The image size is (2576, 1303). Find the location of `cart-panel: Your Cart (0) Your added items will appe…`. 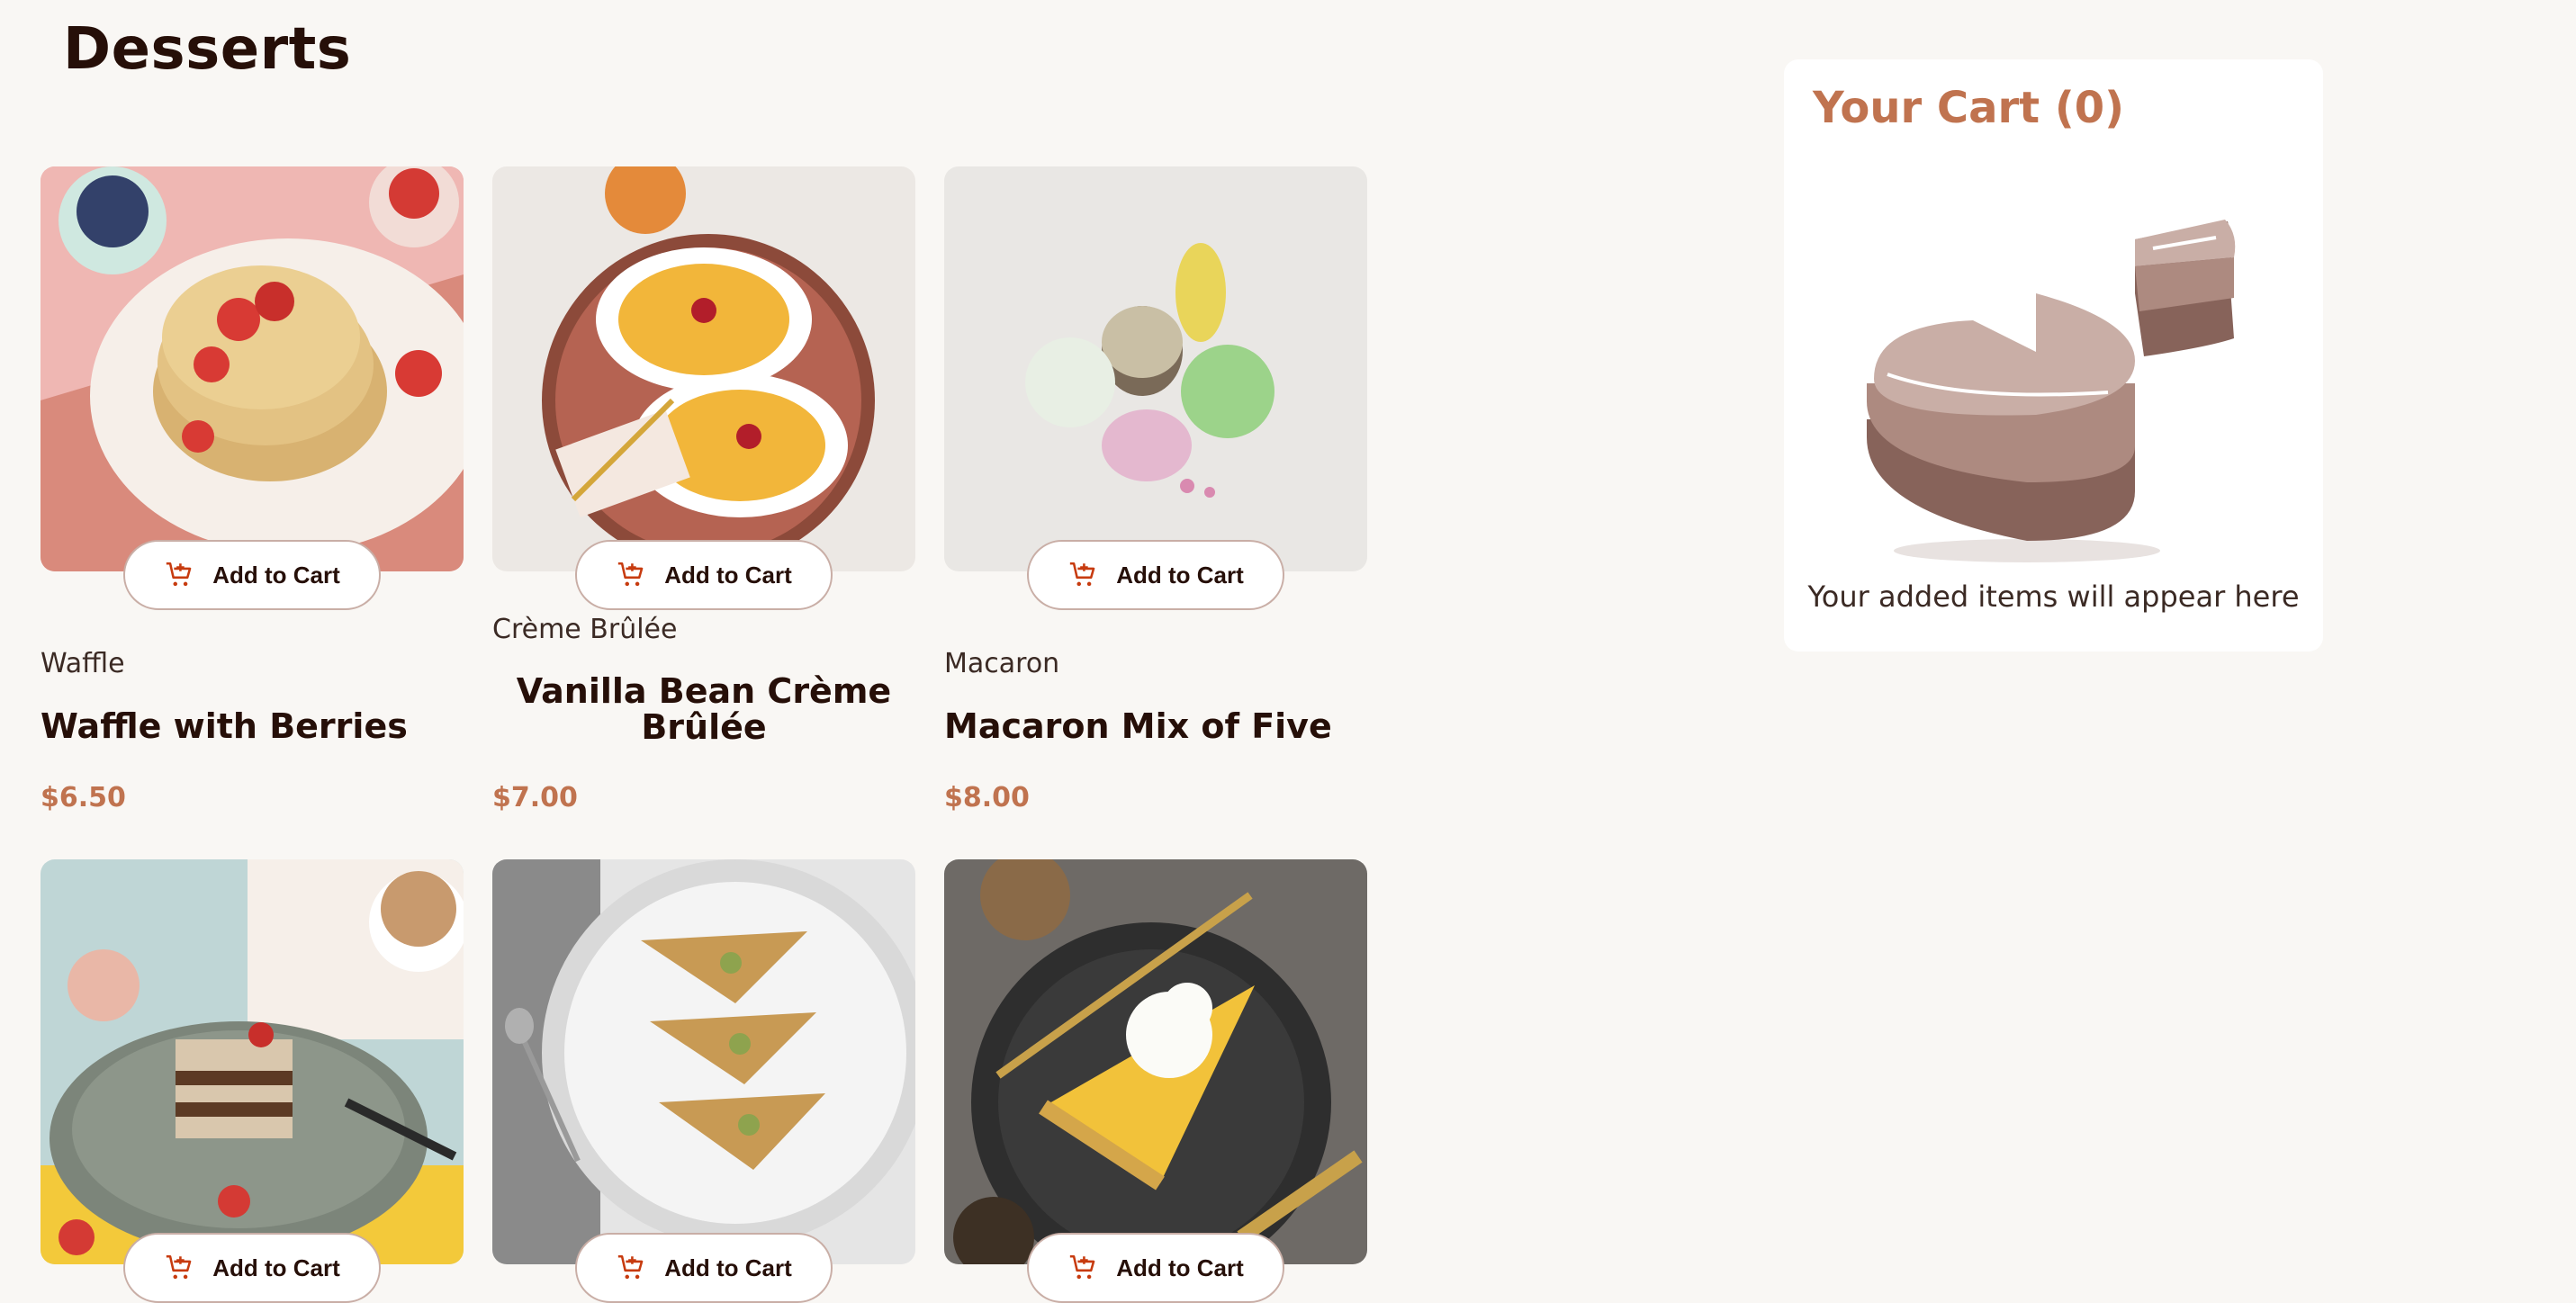

cart-panel: Your Cart (0) Your added items will appe… is located at coordinates (2053, 355).